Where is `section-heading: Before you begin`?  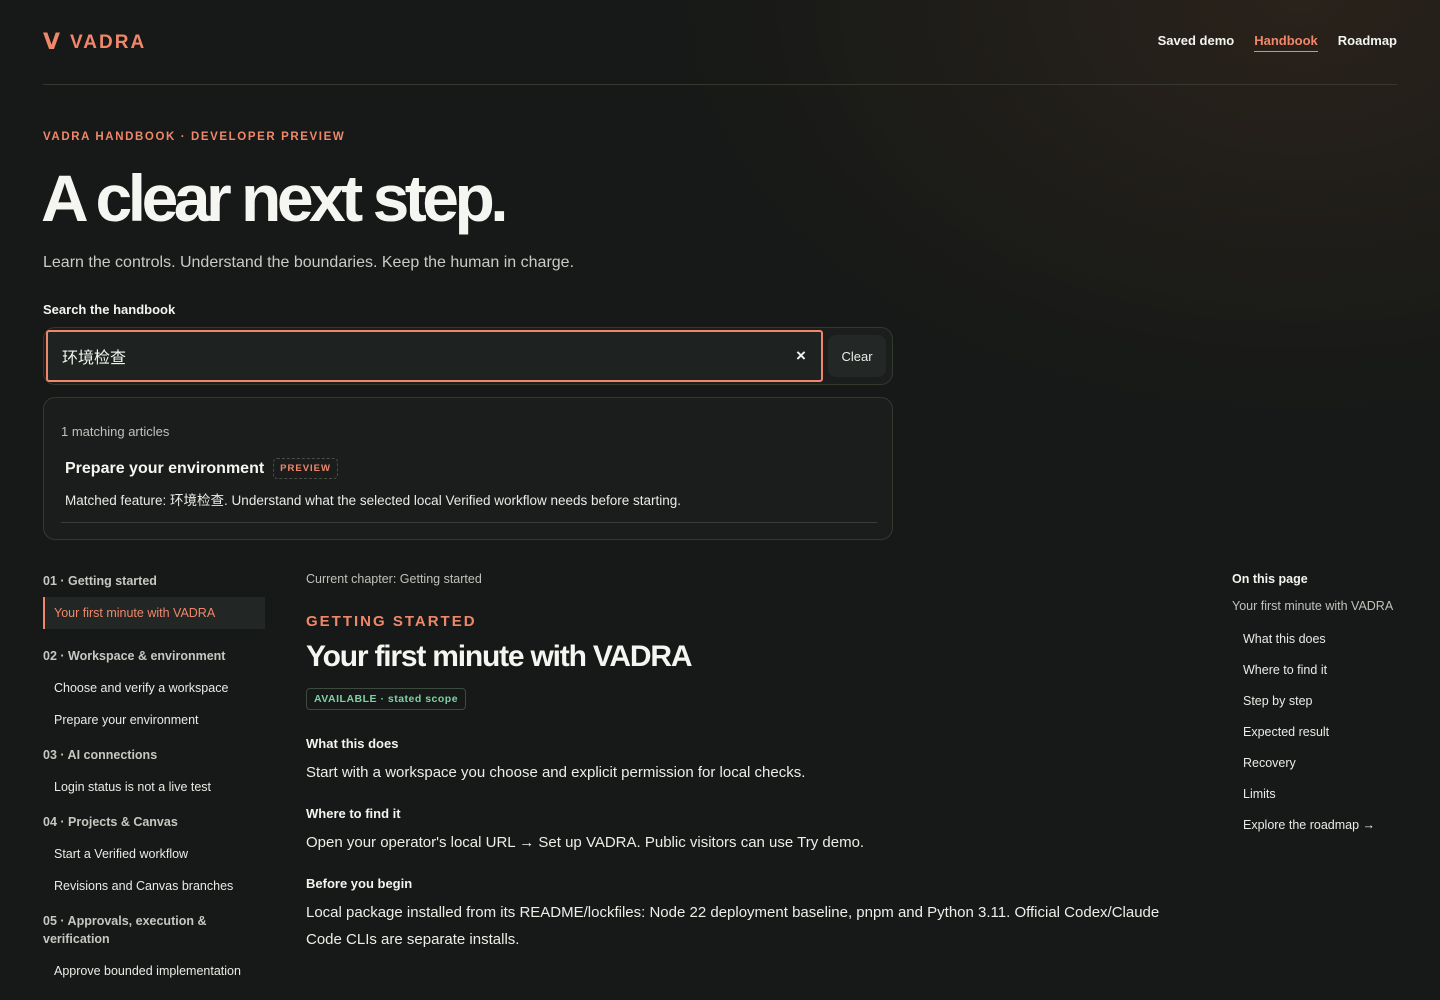 section-heading: Before you begin is located at coordinates (359, 883).